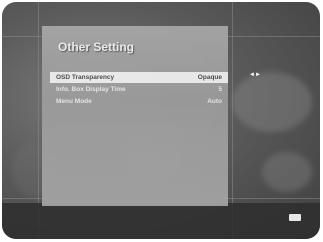 This screenshot has width=323, height=242. Describe the element at coordinates (220, 89) in the screenshot. I see `menu-item-value: 5` at that location.